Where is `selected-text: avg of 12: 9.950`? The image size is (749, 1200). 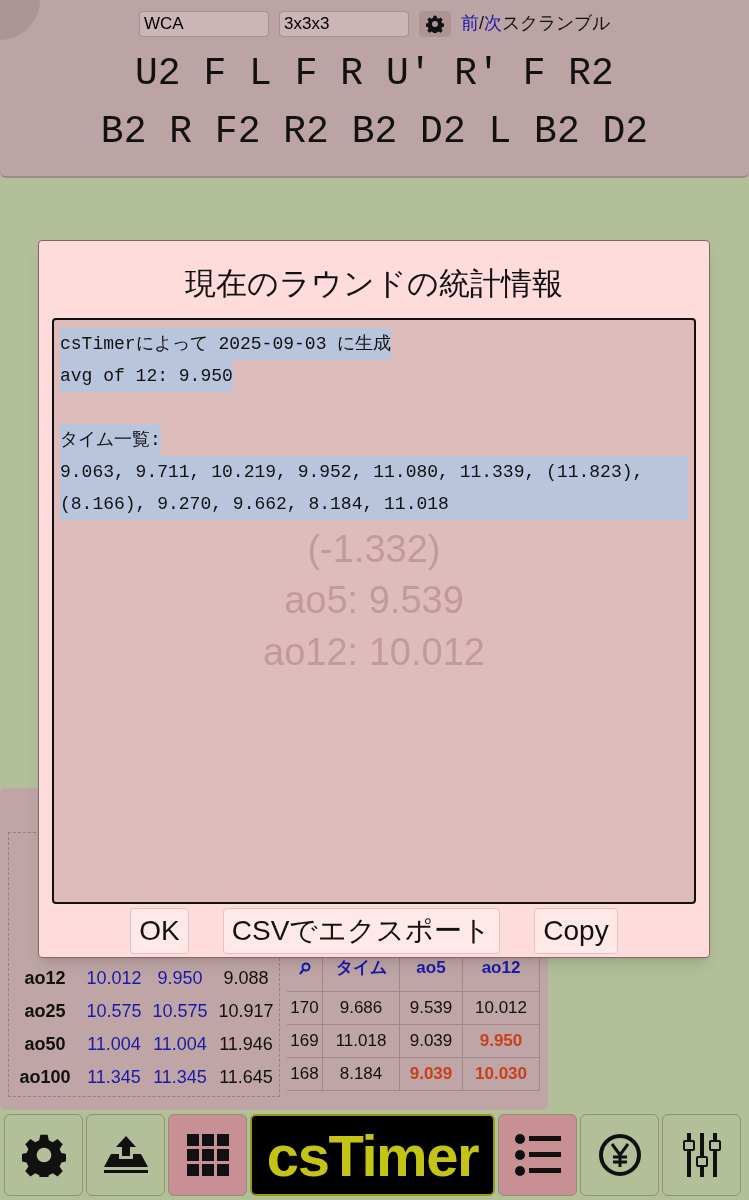 selected-text: avg of 12: 9.950 is located at coordinates (146, 375).